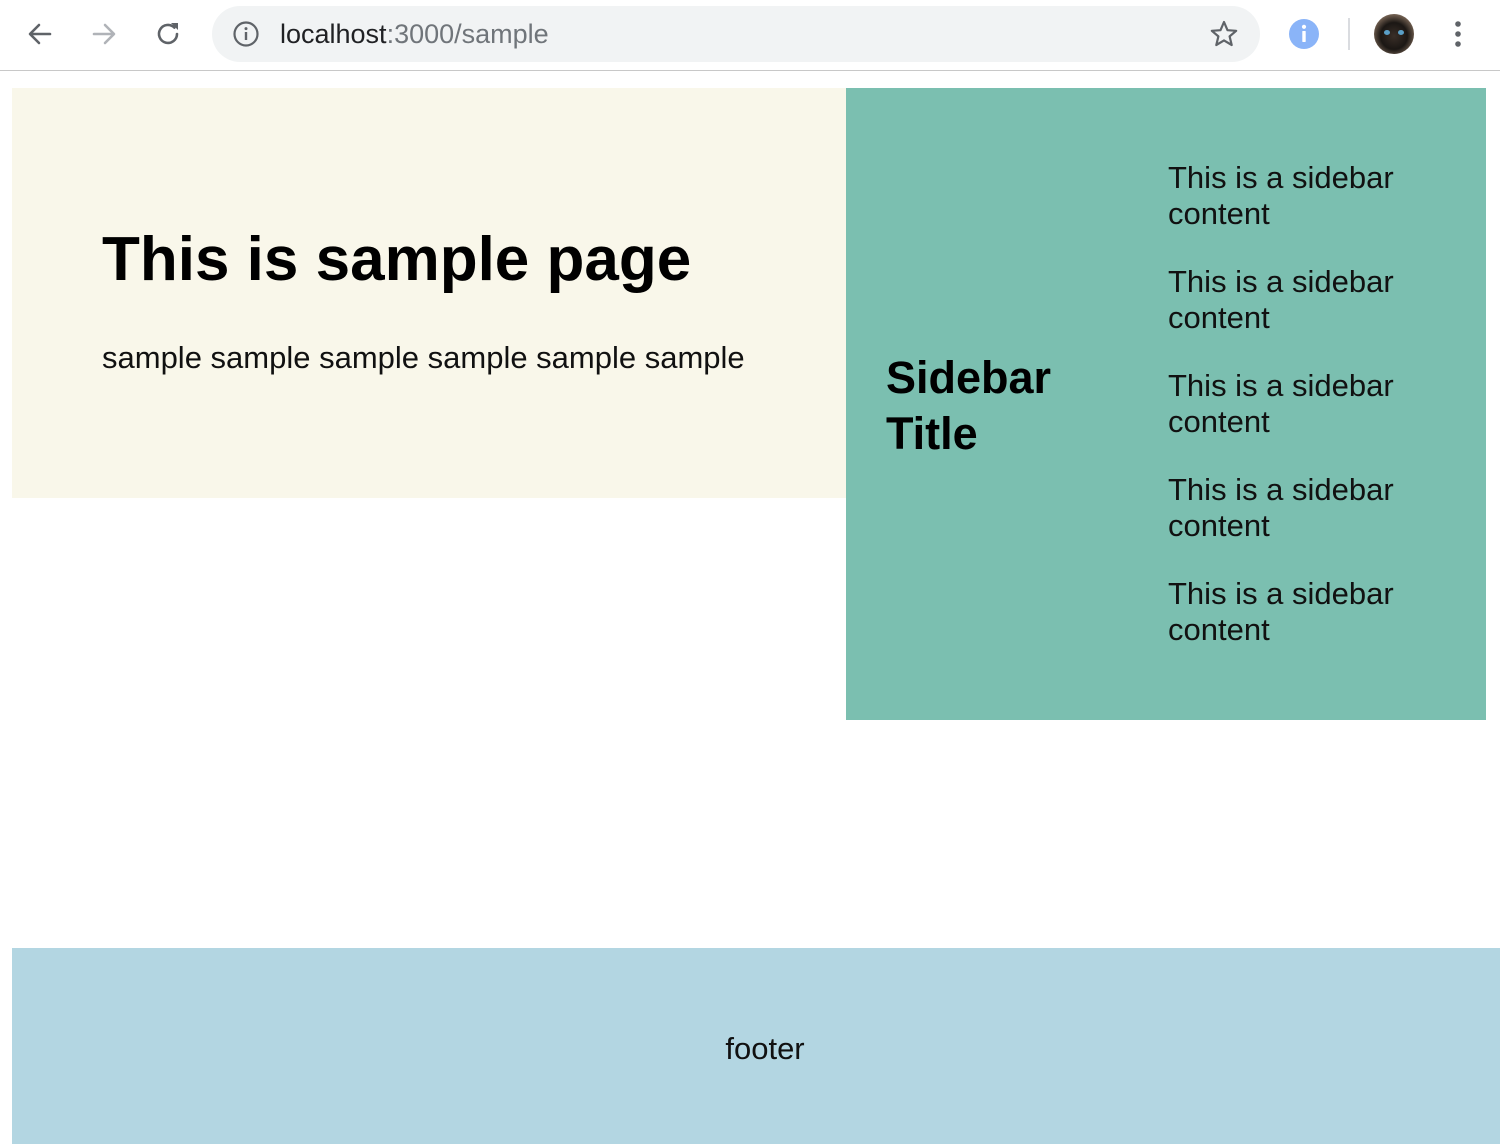 The width and height of the screenshot is (1500, 1144). I want to click on reload-button, so click(168, 34).